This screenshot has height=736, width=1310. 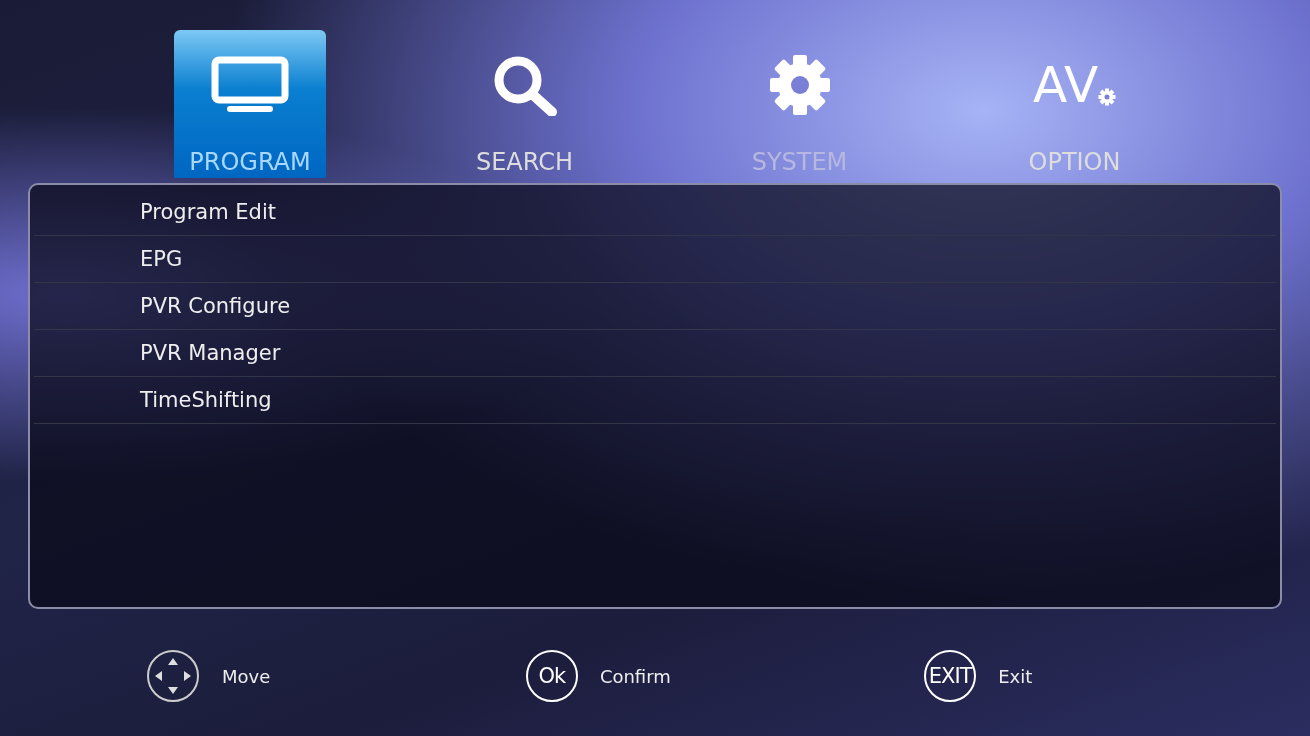 I want to click on remote-key-icon: EXIT, so click(x=950, y=676).